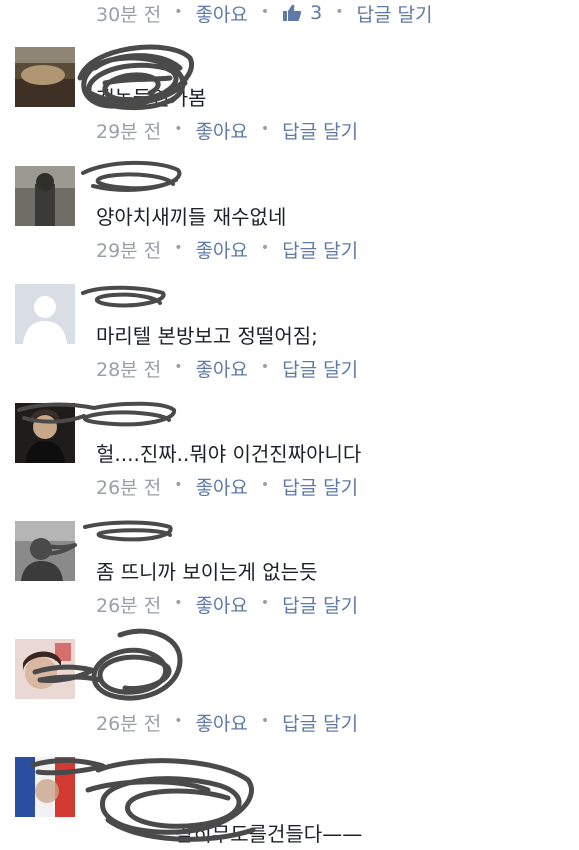 This screenshot has height=850, width=579. What do you see at coordinates (207, 336) in the screenshot?
I see `comment-text: 마리텔 본방보고 정떨어짐;` at bounding box center [207, 336].